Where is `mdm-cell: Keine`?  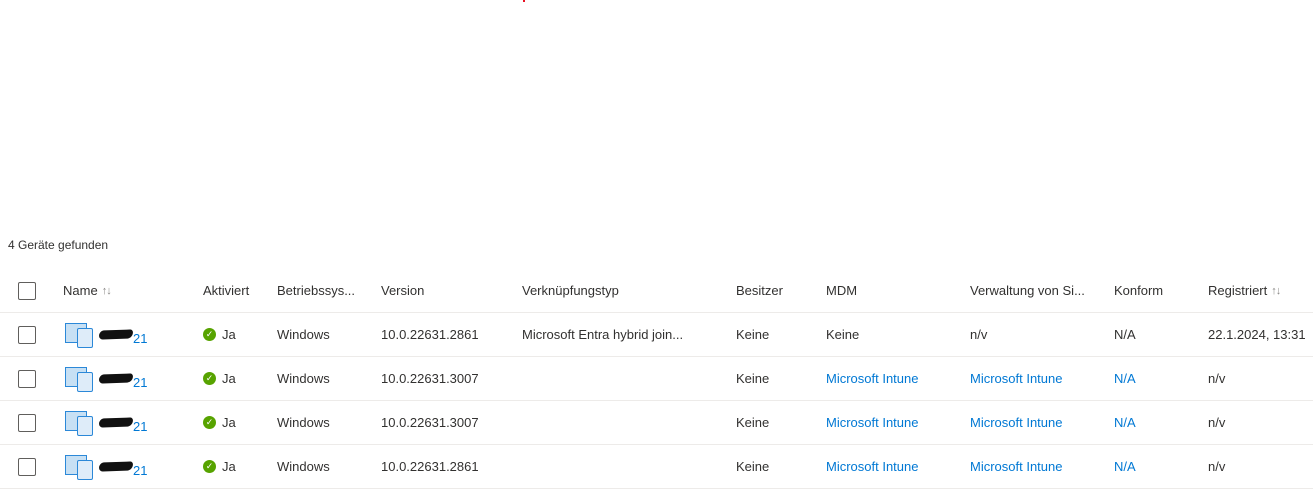
mdm-cell: Keine is located at coordinates (843, 334).